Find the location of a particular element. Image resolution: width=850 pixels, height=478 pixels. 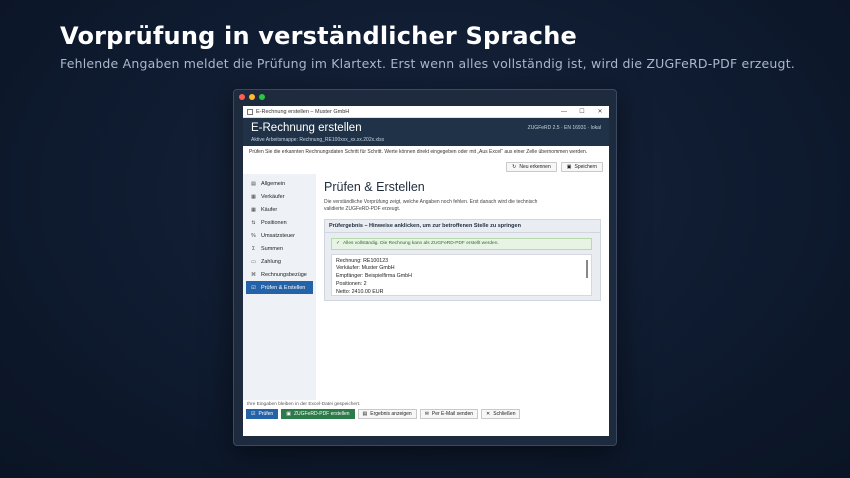

sidebar-item-summen: Σ Summen is located at coordinates (279, 248).